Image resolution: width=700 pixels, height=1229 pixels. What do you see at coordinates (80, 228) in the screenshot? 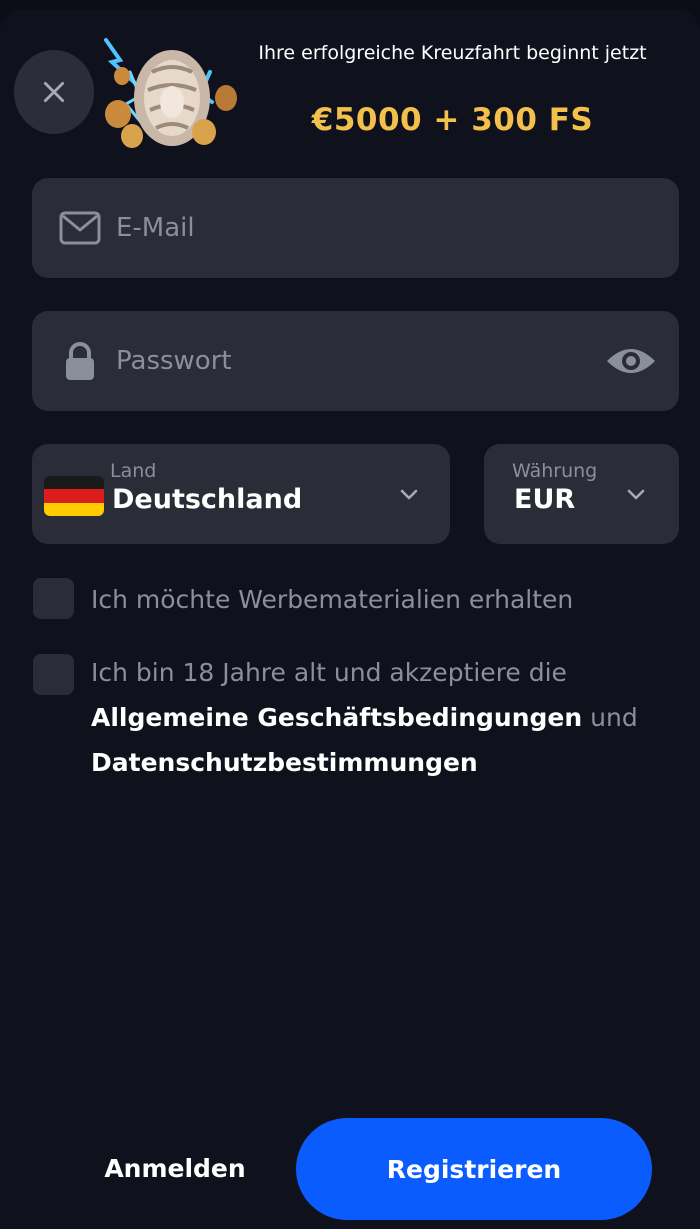
I see `mail-icon` at bounding box center [80, 228].